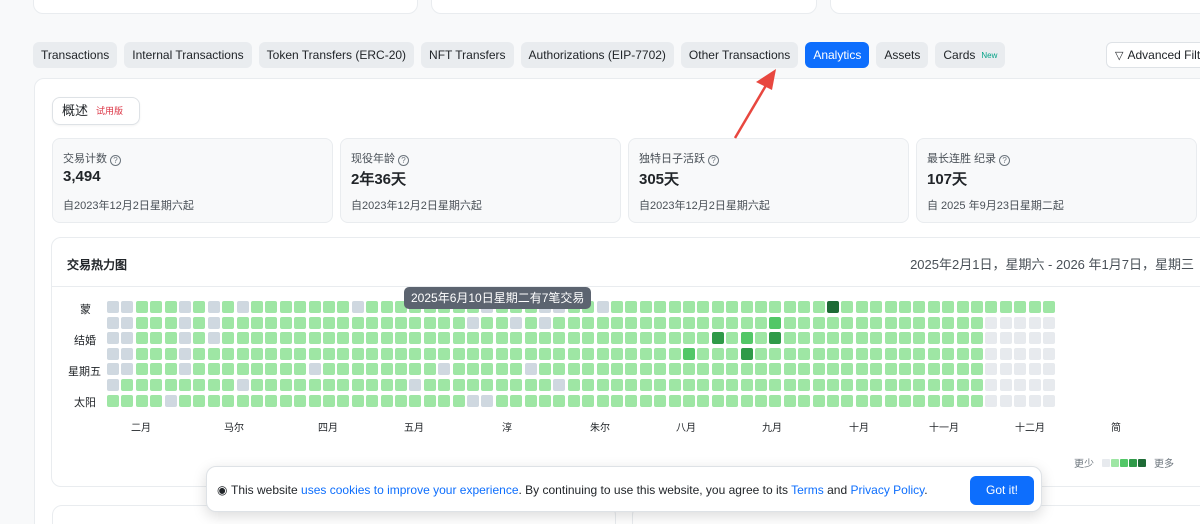 The image size is (1200, 524). What do you see at coordinates (409, 490) in the screenshot?
I see `cookie-policy-link: uses cookies to improve your experience` at bounding box center [409, 490].